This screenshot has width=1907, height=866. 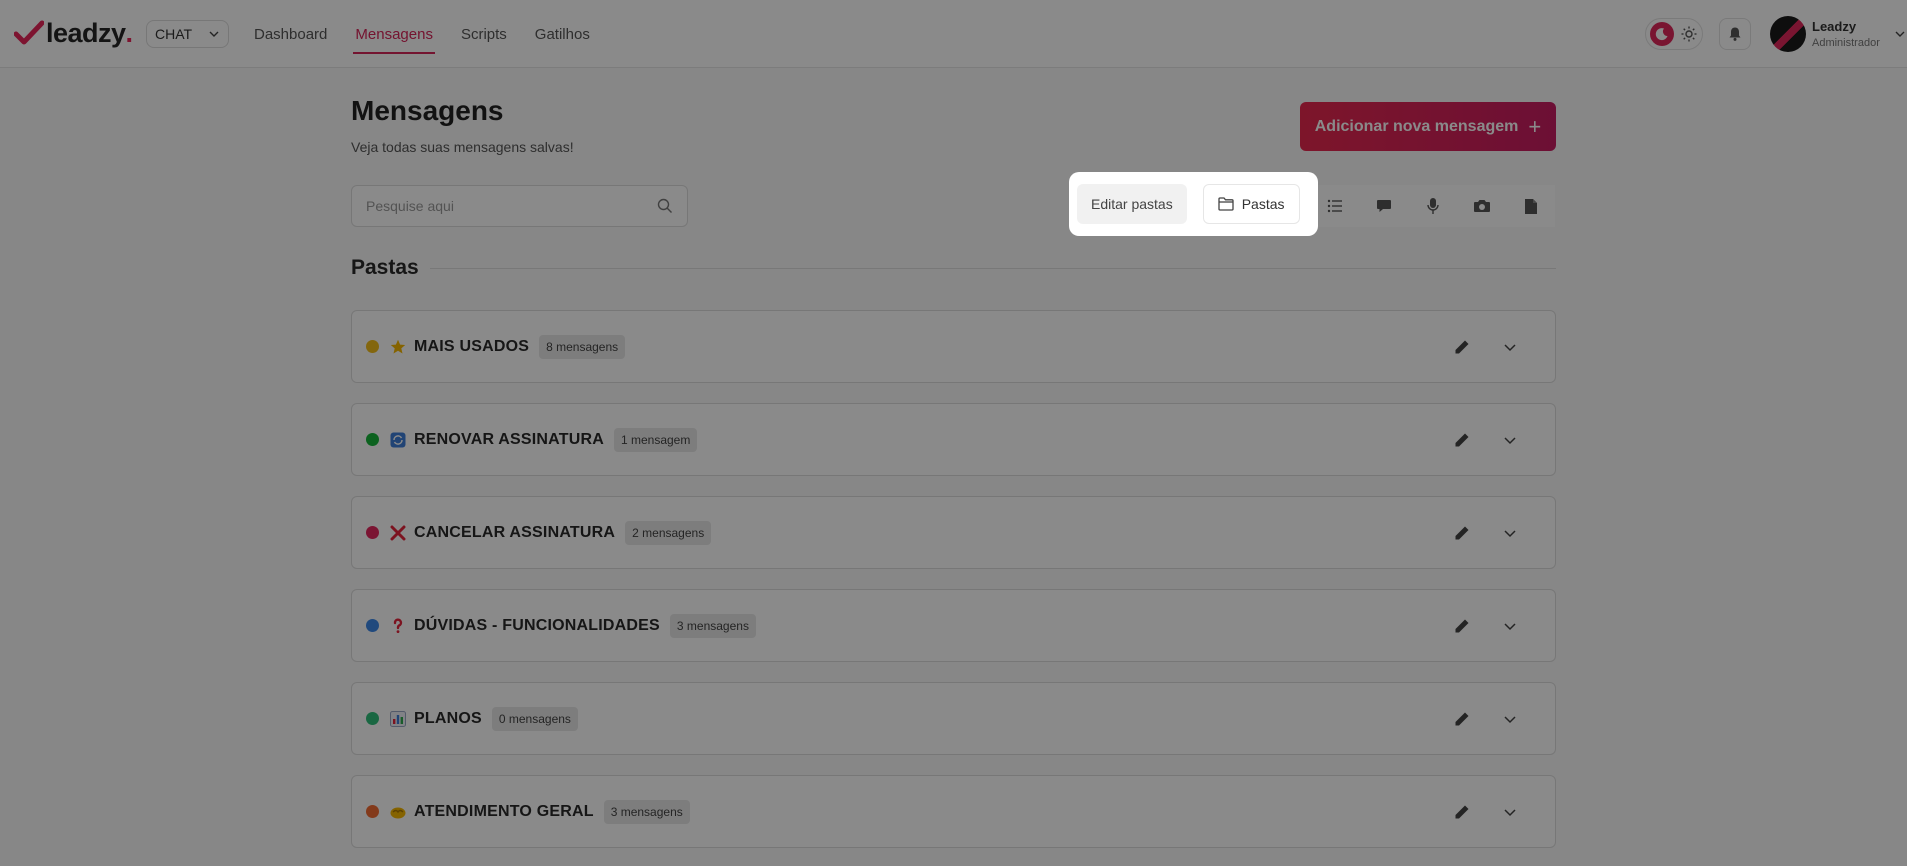 What do you see at coordinates (1263, 204) in the screenshot?
I see `folders-button-label: Pastas` at bounding box center [1263, 204].